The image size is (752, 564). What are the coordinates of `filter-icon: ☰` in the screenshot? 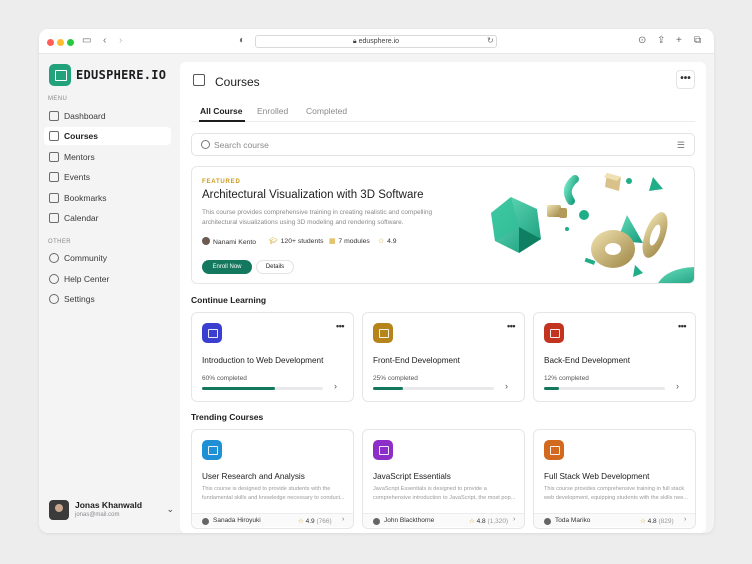 It's located at (681, 145).